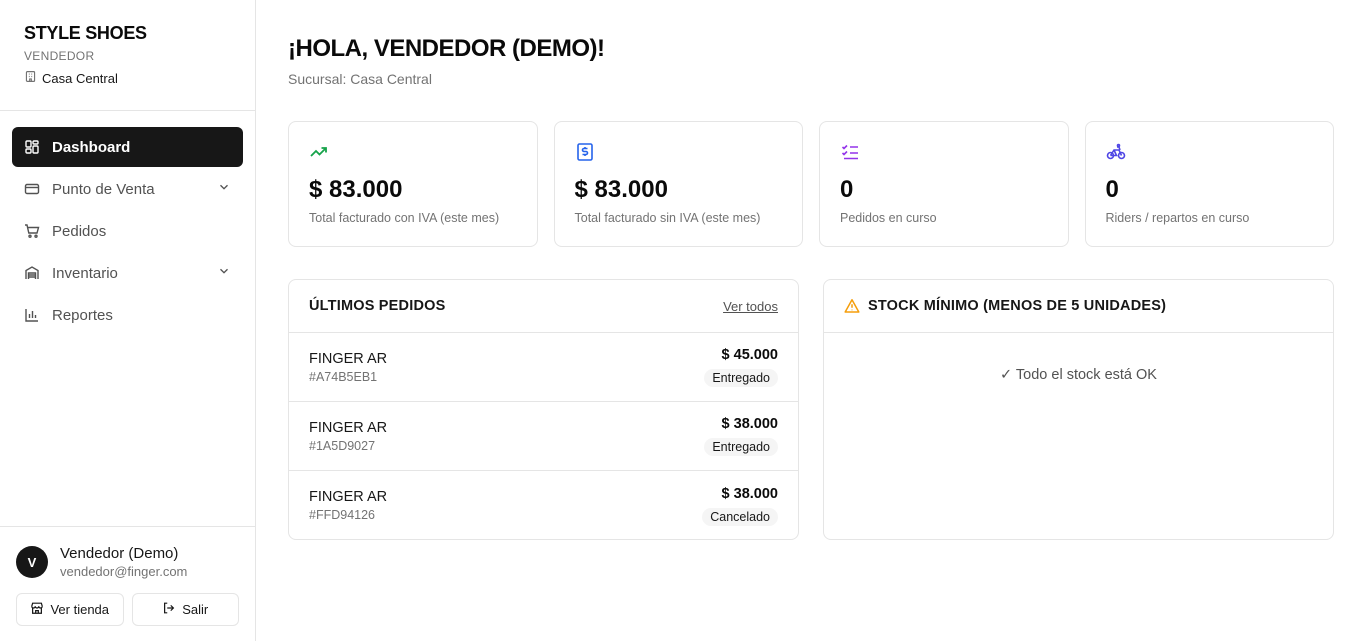 This screenshot has width=1366, height=641. What do you see at coordinates (543, 306) in the screenshot?
I see `recent-orders-header: ÚLTIMOS PEDIDOS Ver todos` at bounding box center [543, 306].